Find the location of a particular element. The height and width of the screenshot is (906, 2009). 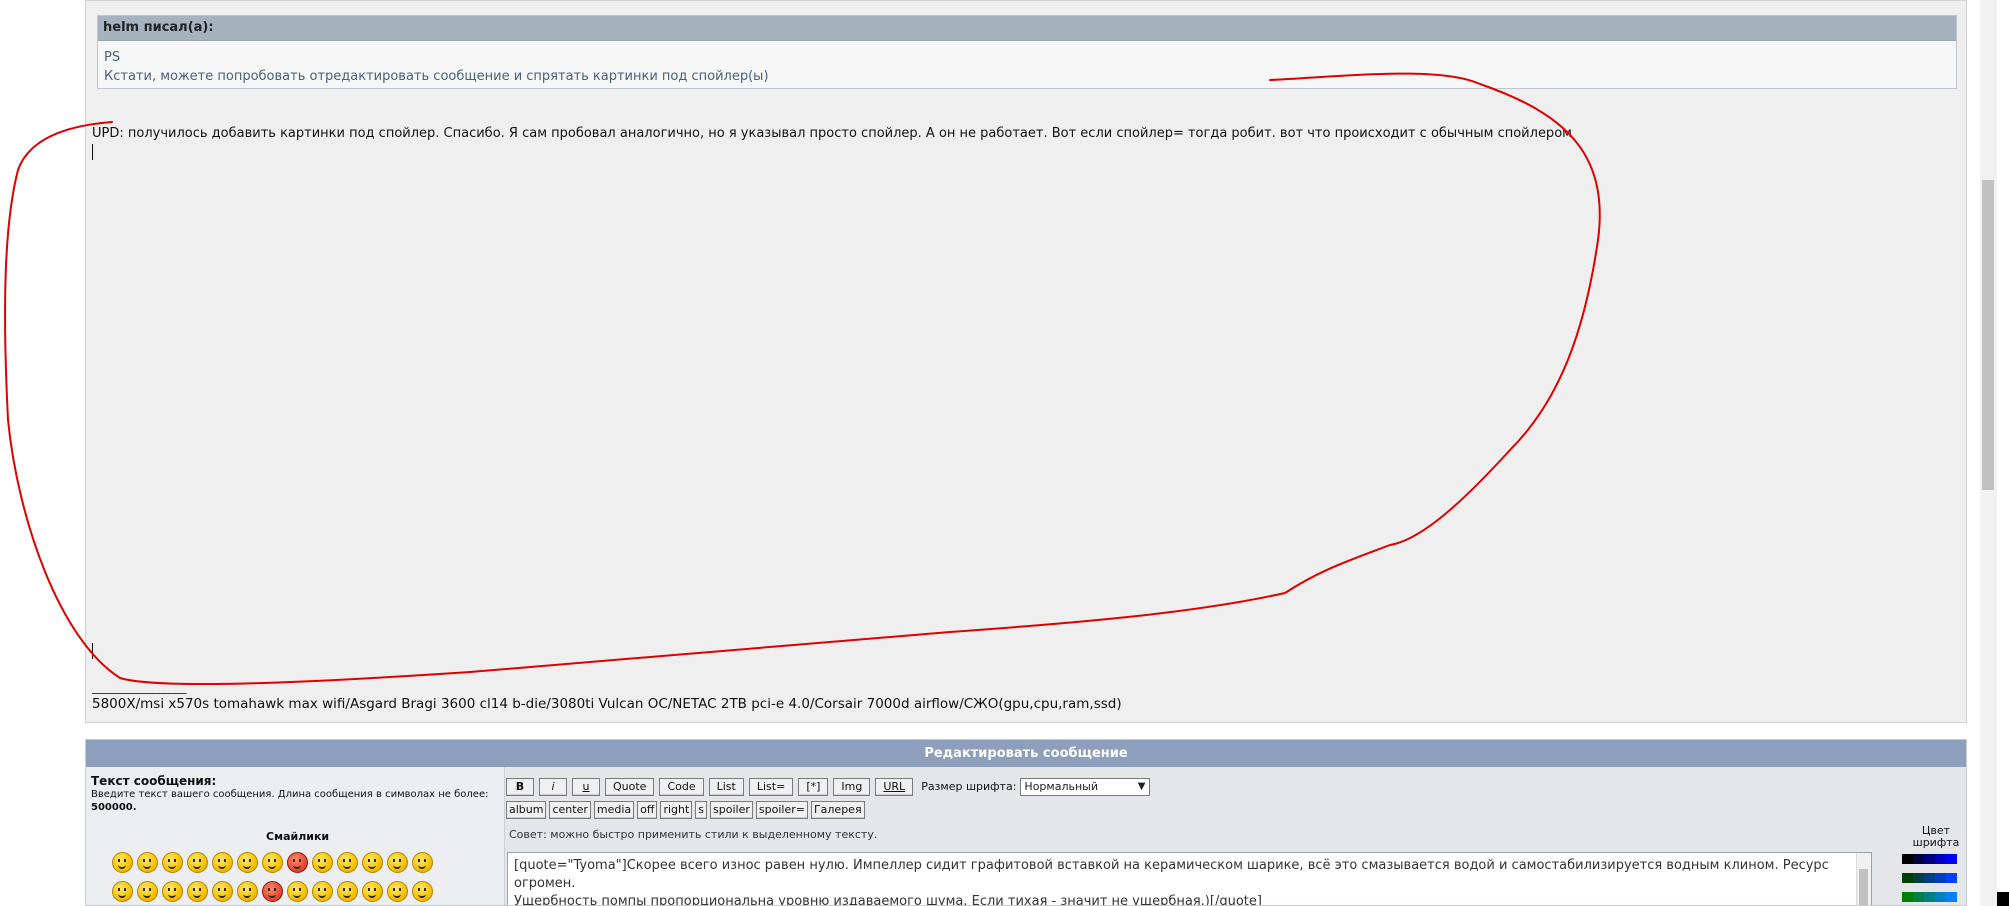

textarea-scrollbar-thumb is located at coordinates (1863, 887).